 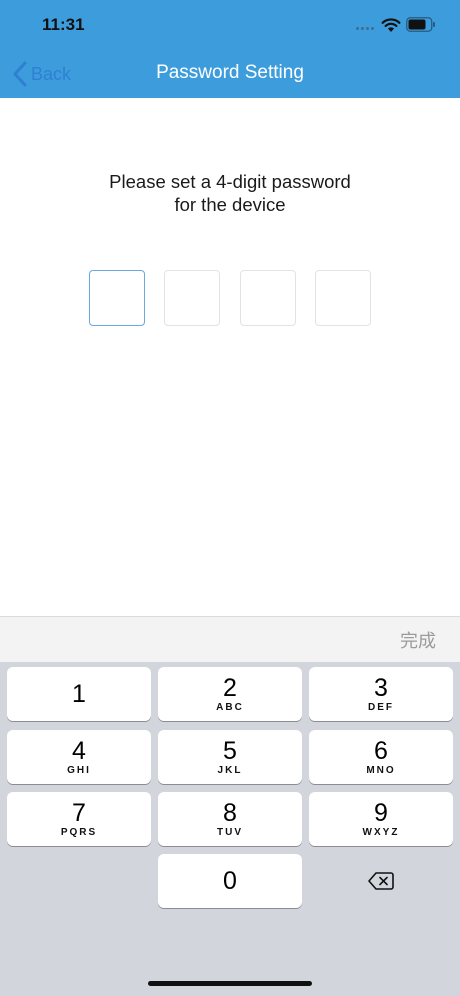 I want to click on key-8: 8 TUV, so click(x=230, y=819).